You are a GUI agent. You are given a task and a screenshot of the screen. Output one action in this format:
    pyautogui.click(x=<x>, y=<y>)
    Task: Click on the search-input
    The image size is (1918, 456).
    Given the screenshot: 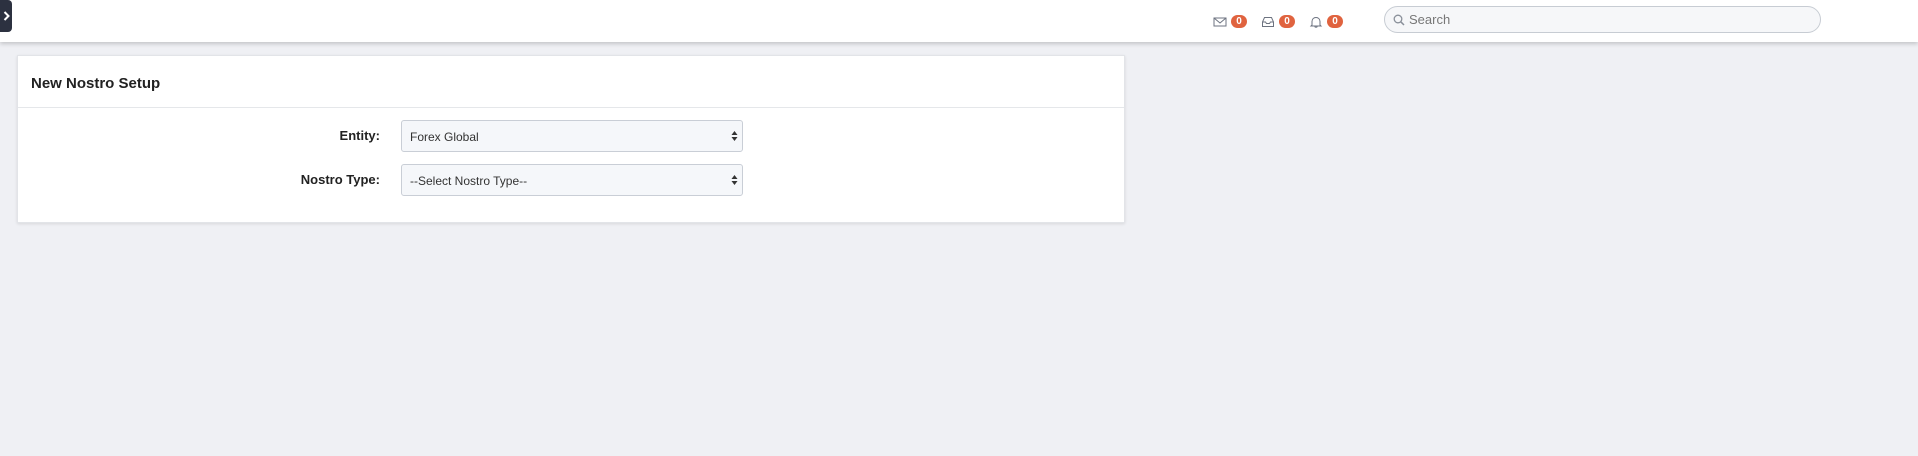 What is the action you would take?
    pyautogui.click(x=1599, y=19)
    